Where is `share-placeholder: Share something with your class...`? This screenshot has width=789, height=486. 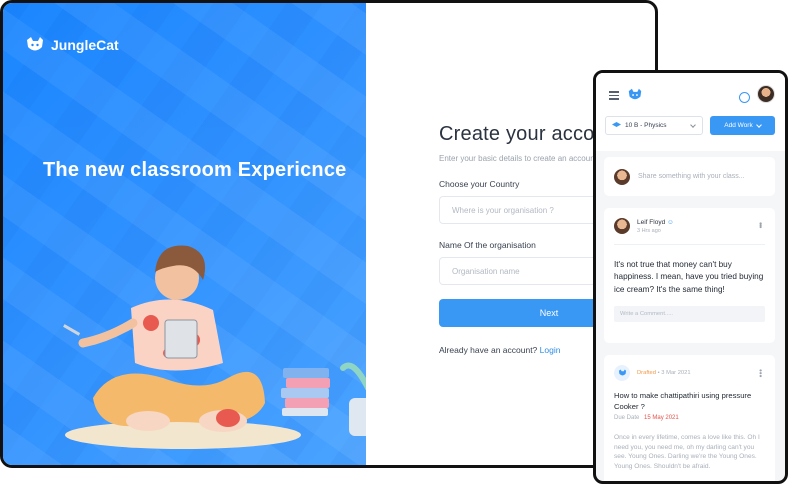 share-placeholder: Share something with your class... is located at coordinates (691, 176).